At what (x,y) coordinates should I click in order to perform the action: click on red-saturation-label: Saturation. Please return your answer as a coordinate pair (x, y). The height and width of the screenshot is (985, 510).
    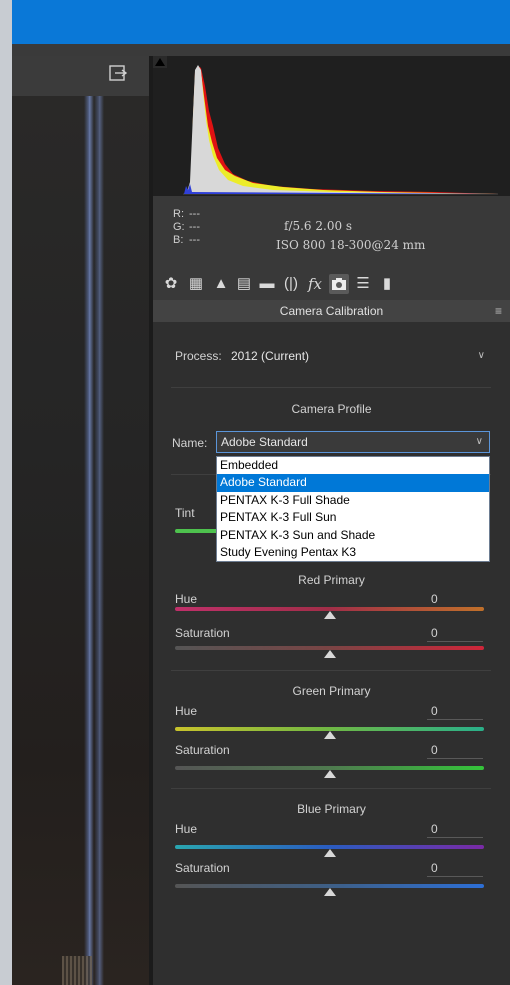
    Looking at the image, I should click on (202, 633).